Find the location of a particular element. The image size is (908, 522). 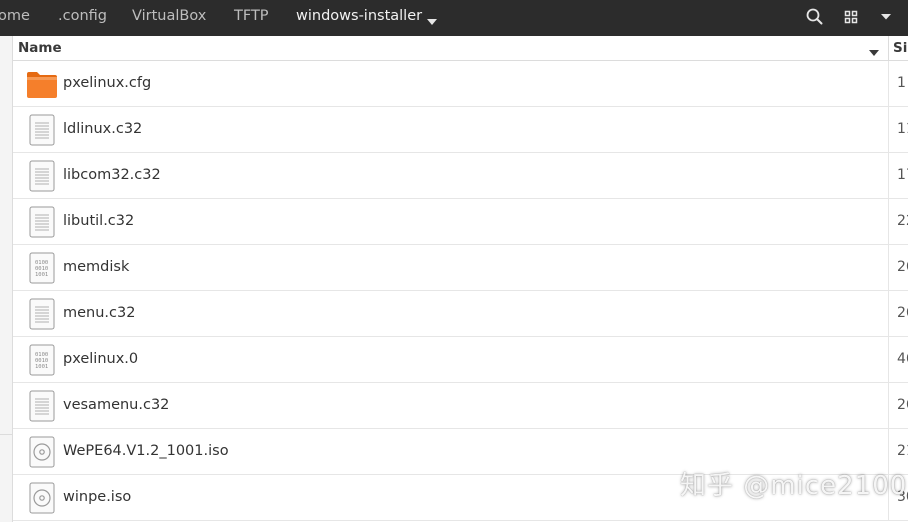

file-name: vesamenu.c32 is located at coordinates (116, 405).